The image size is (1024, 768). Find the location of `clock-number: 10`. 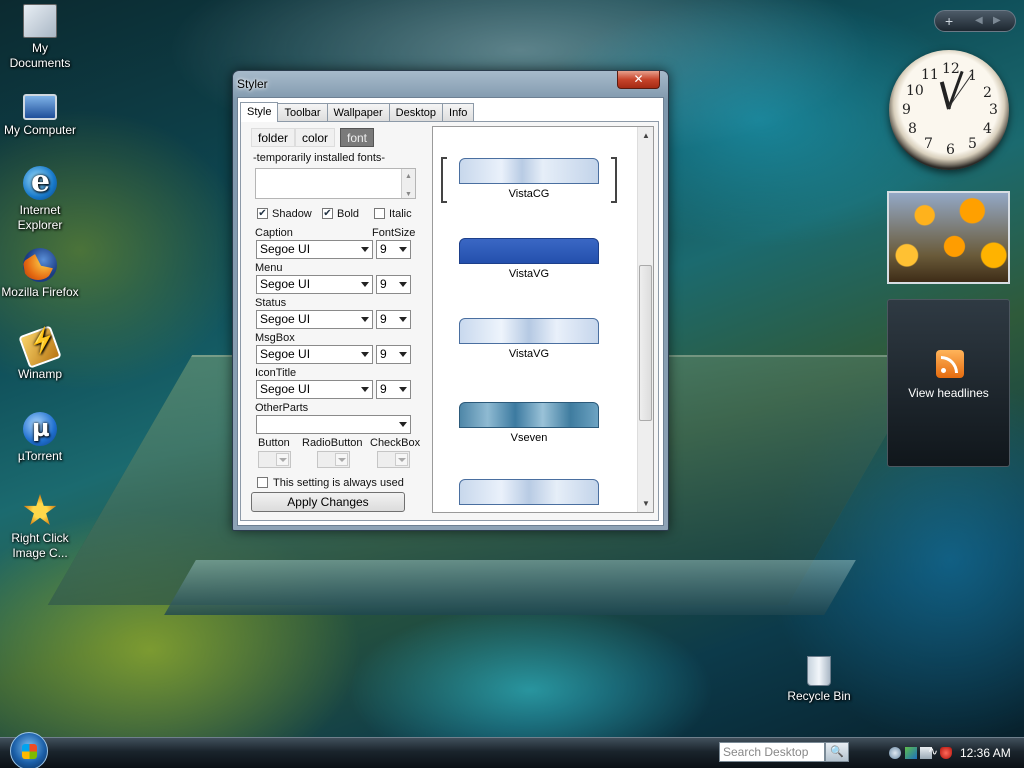

clock-number: 10 is located at coordinates (915, 91).